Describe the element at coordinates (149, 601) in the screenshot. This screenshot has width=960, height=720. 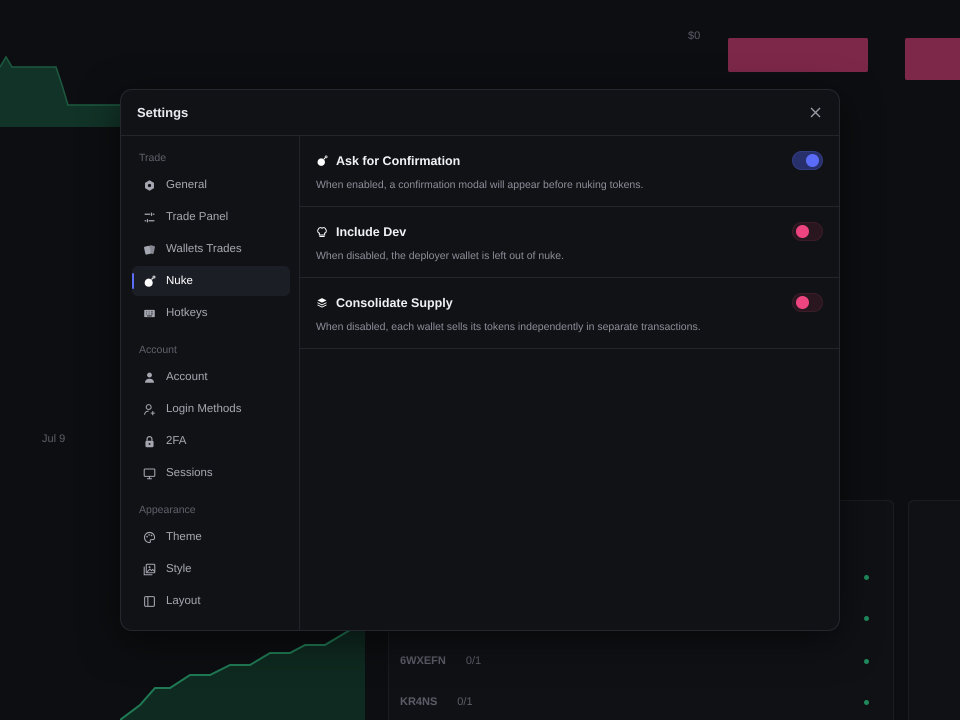
I see `layout-icon` at that location.